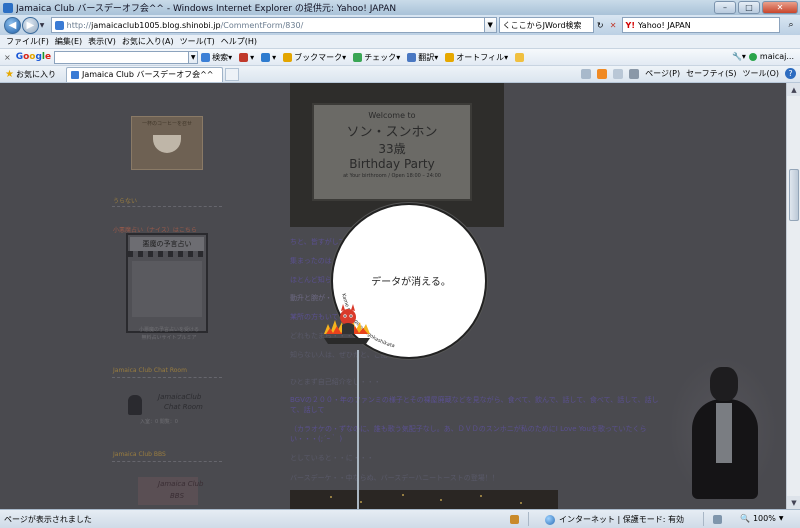 This screenshot has width=800, height=528. Describe the element at coordinates (231, 74) in the screenshot. I see `new-tab-button` at that location.